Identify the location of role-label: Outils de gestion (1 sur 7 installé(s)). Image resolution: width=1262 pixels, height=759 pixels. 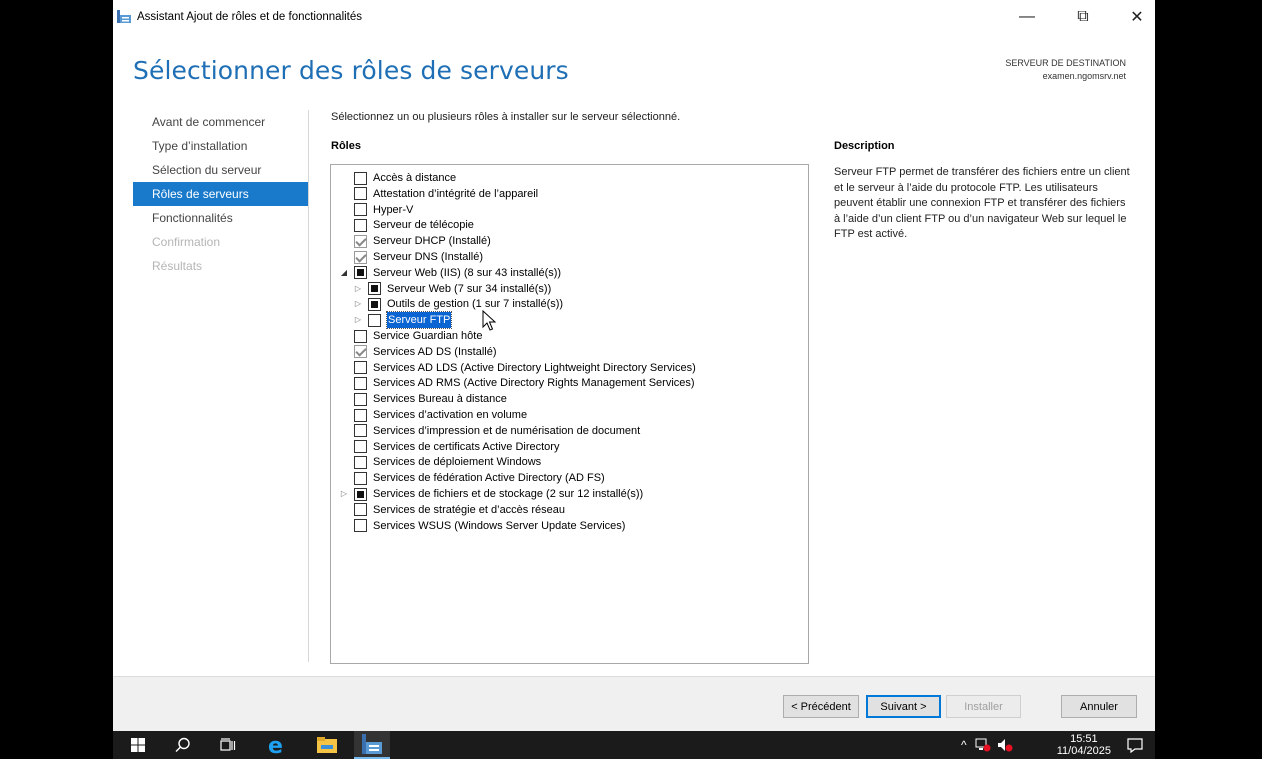
(475, 304).